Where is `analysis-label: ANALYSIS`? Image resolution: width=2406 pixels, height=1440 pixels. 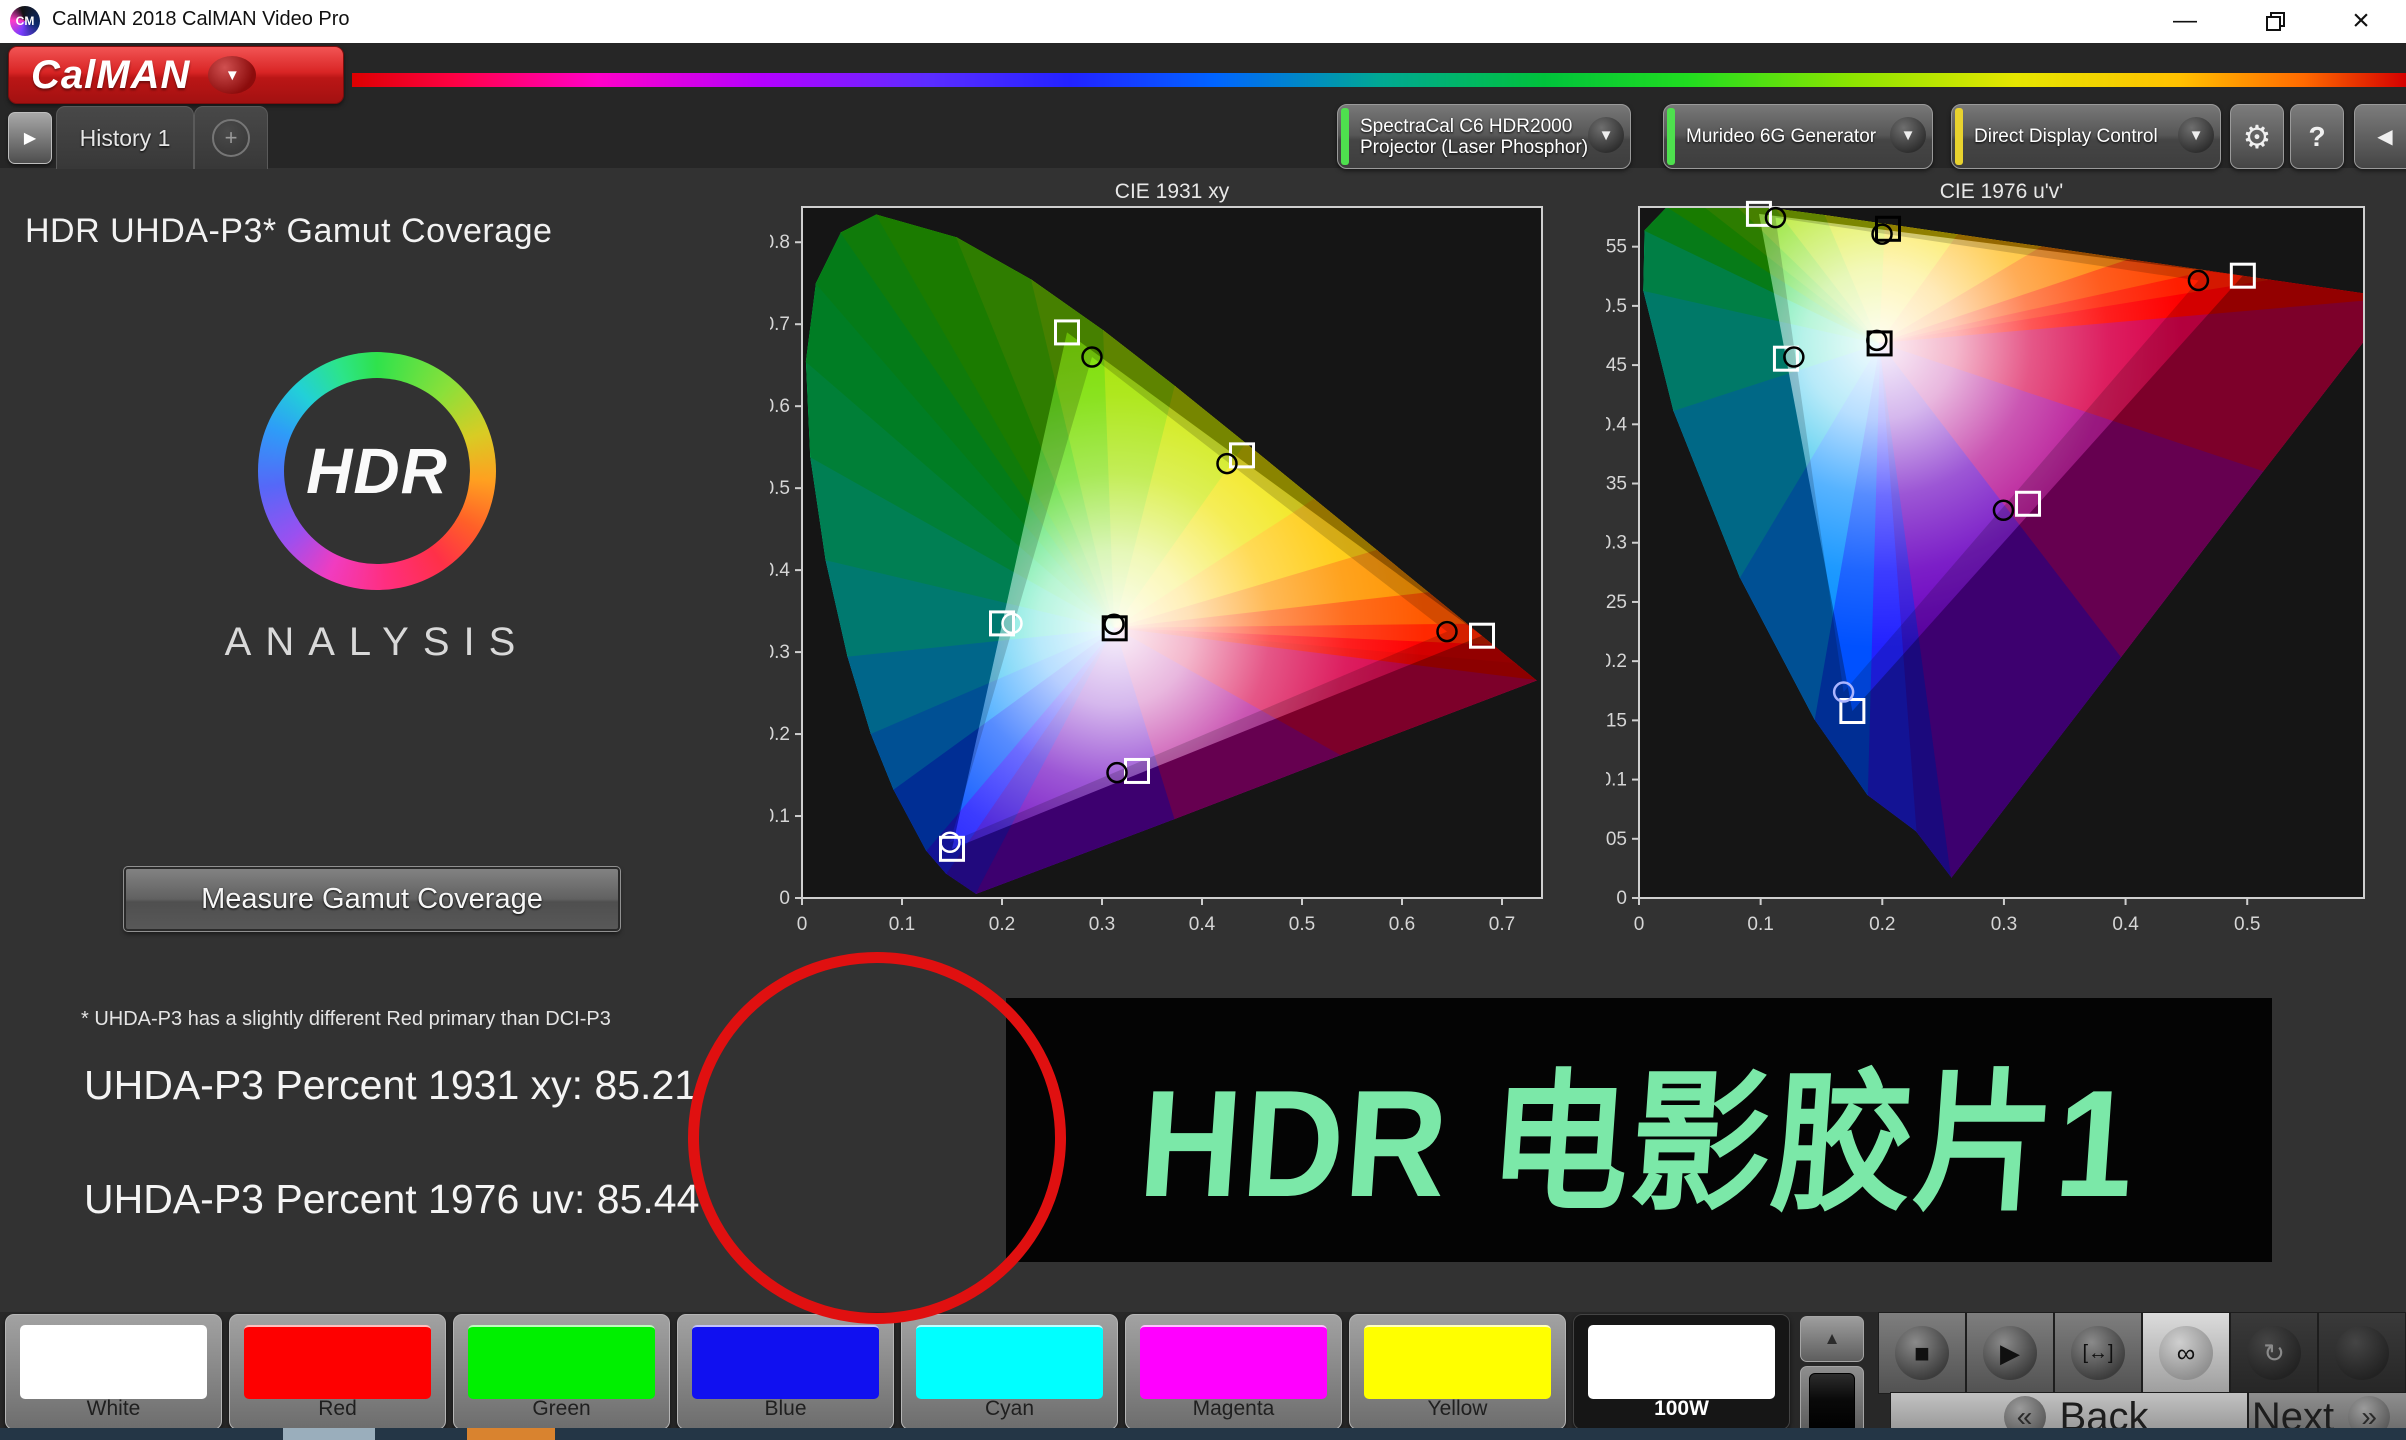
analysis-label: ANALYSIS is located at coordinates (377, 642).